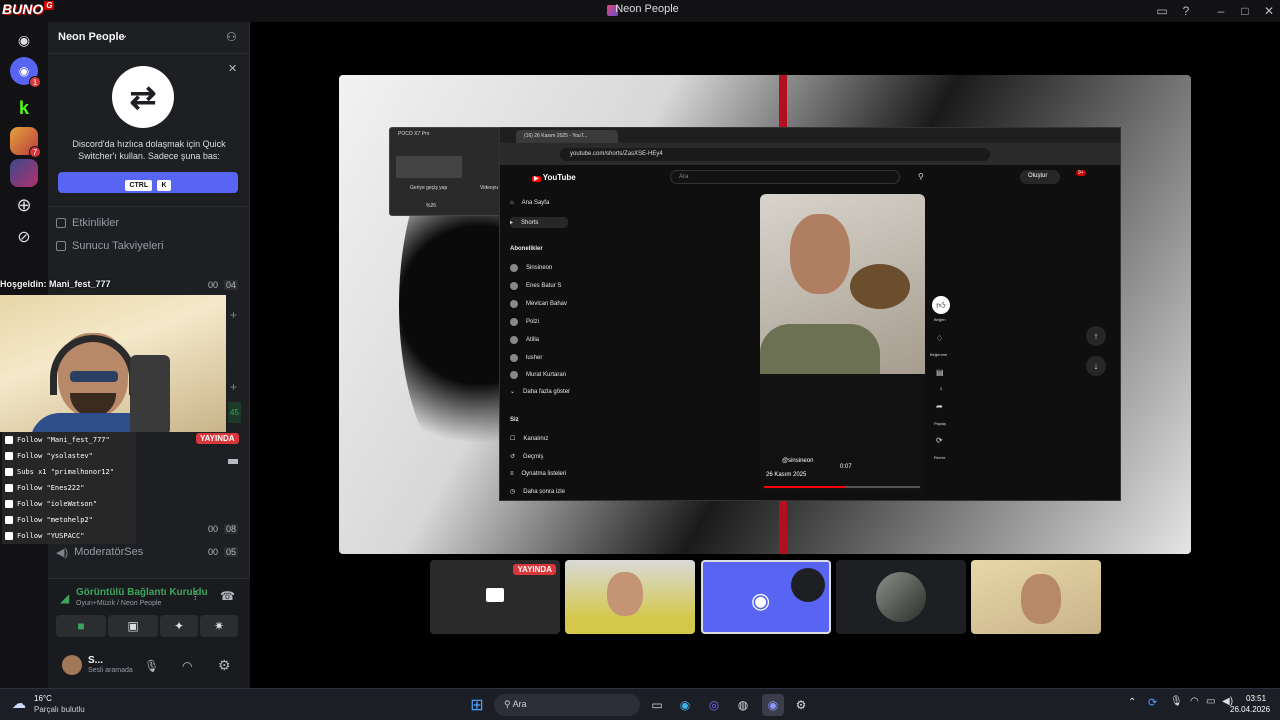  Describe the element at coordinates (630, 597) in the screenshot. I see `participant-tile-user2` at that location.